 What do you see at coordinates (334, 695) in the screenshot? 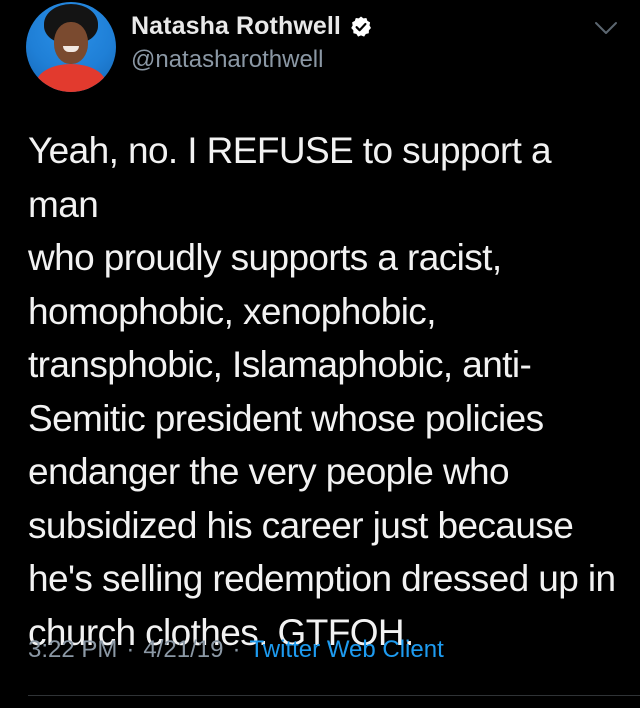
I see `divider` at bounding box center [334, 695].